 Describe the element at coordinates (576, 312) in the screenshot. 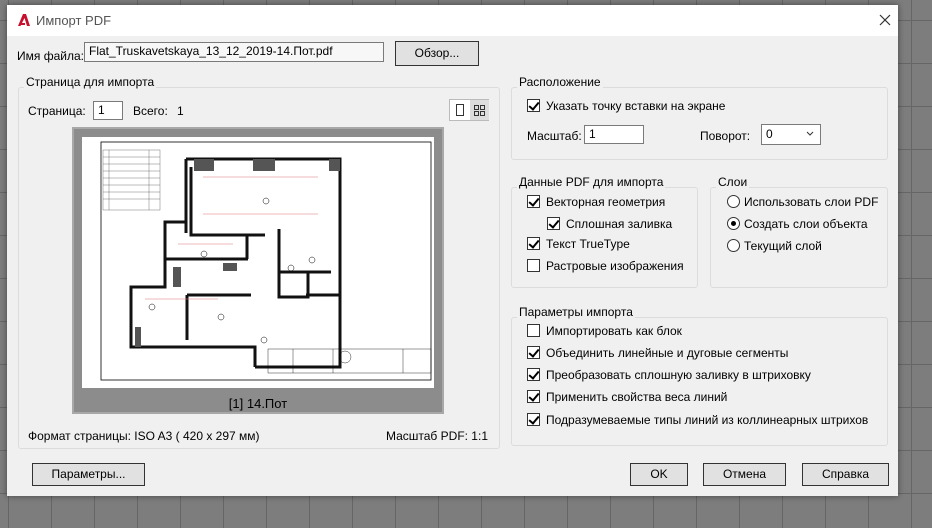

I see `import-options-group-label: Параметры импорта` at that location.